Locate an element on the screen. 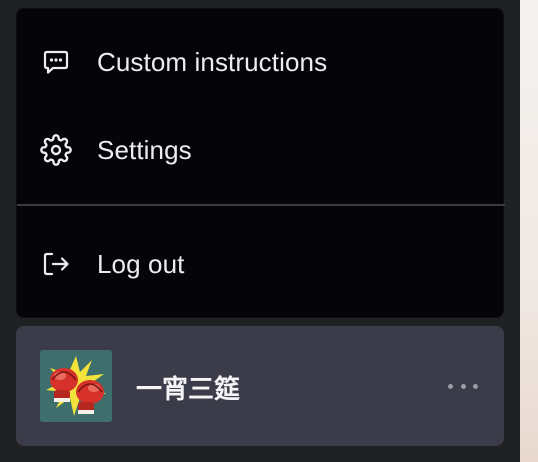  ellipsis-icon is located at coordinates (463, 386).